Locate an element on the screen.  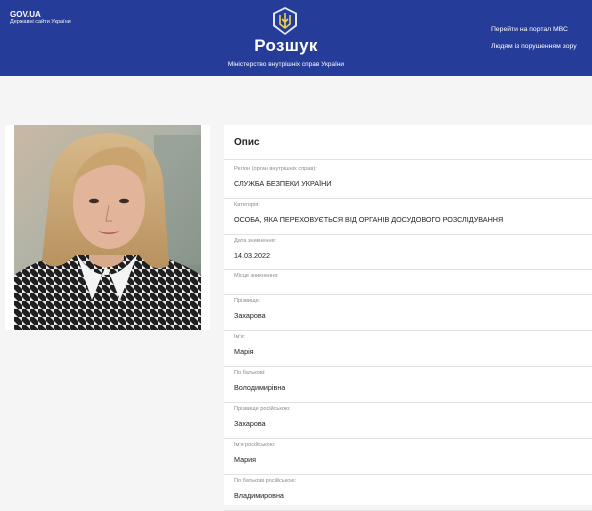
field-label: Регіон (орган внутрішніх справ): is located at coordinates (275, 169).